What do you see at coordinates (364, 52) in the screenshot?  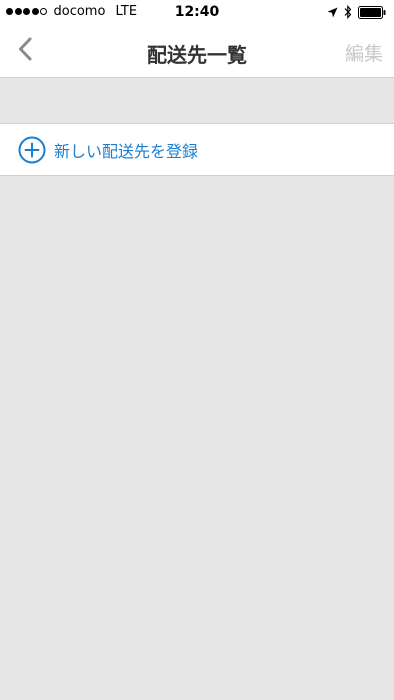 I see `edit-button: 編集` at bounding box center [364, 52].